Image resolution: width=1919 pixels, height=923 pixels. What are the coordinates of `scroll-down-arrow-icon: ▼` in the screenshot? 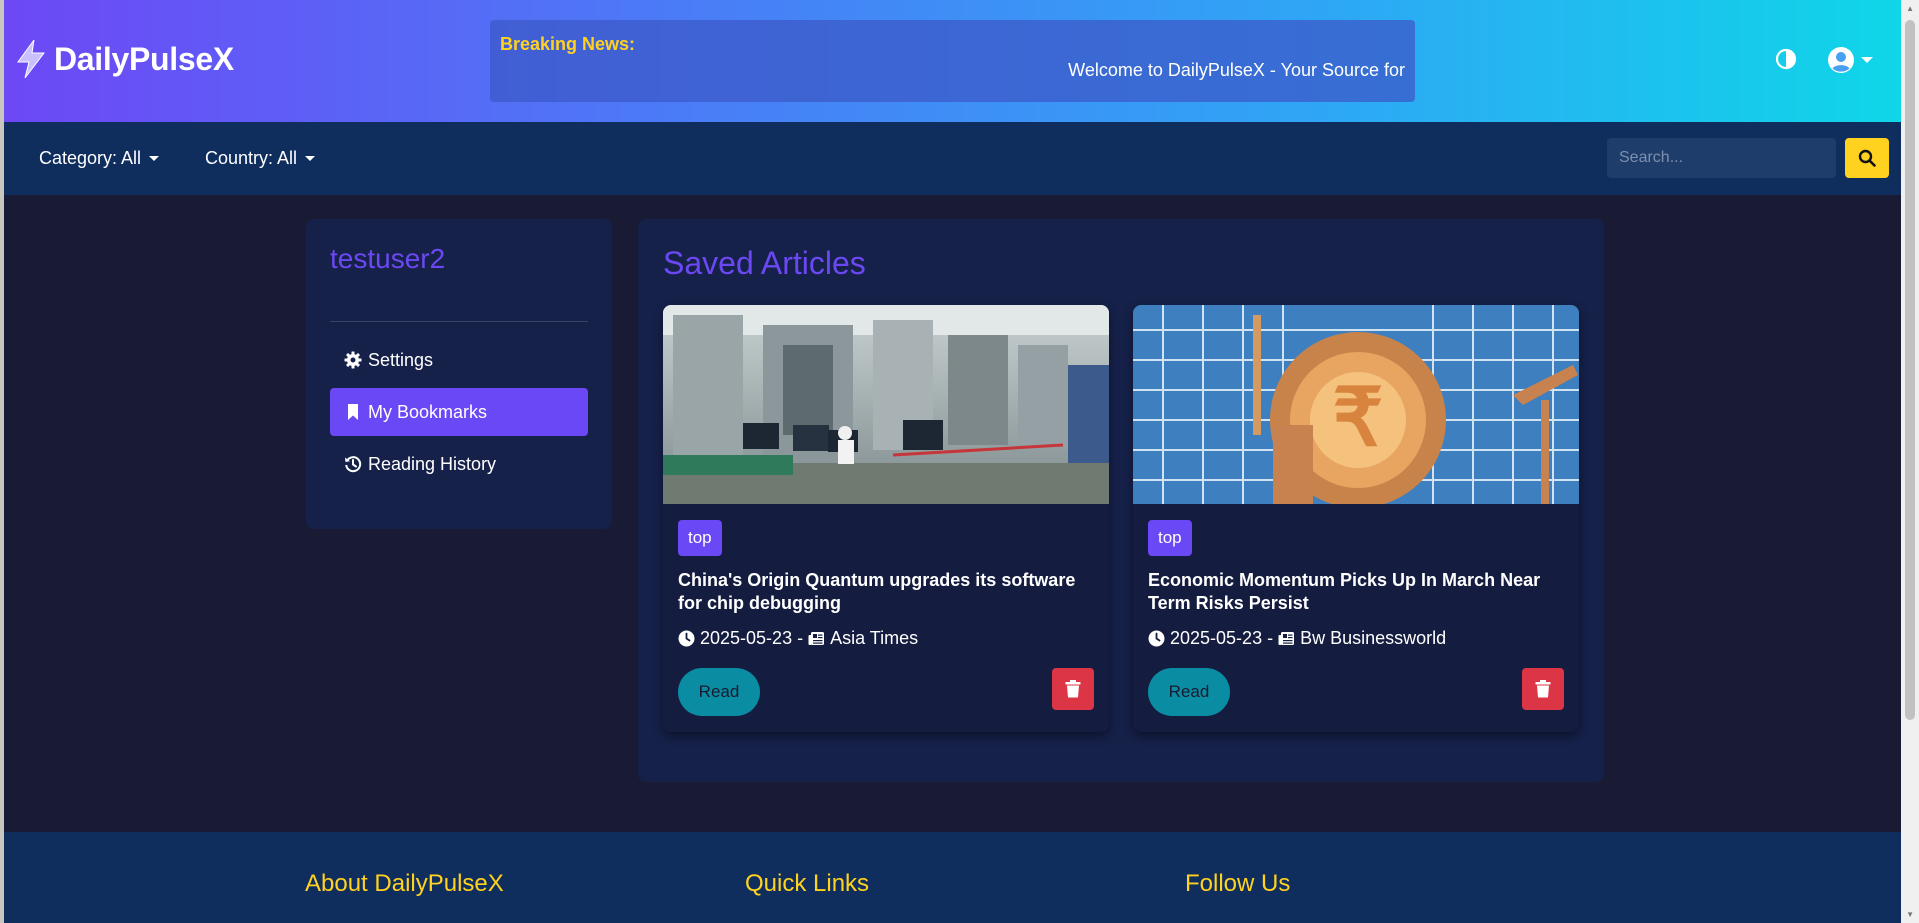 It's located at (1910, 914).